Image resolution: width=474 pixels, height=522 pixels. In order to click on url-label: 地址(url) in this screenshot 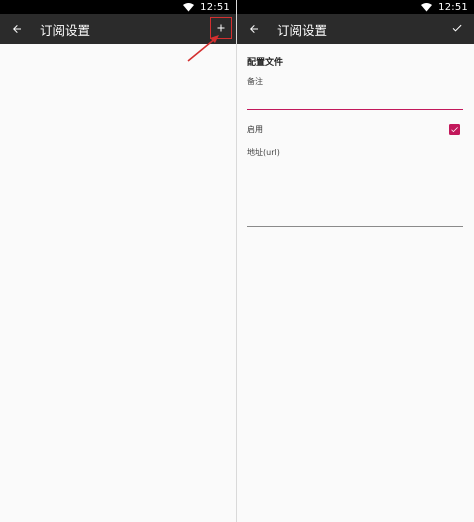, I will do `click(263, 152)`.